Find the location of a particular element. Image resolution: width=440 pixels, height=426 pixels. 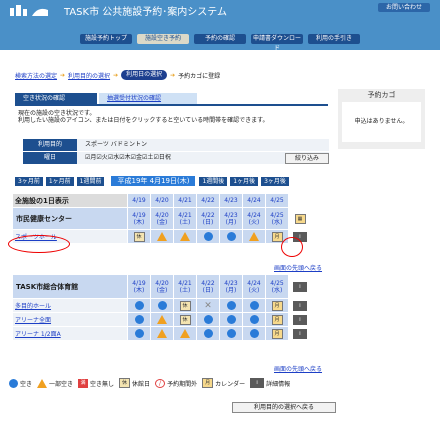

calendar-icon: 月 is located at coordinates (208, 383).